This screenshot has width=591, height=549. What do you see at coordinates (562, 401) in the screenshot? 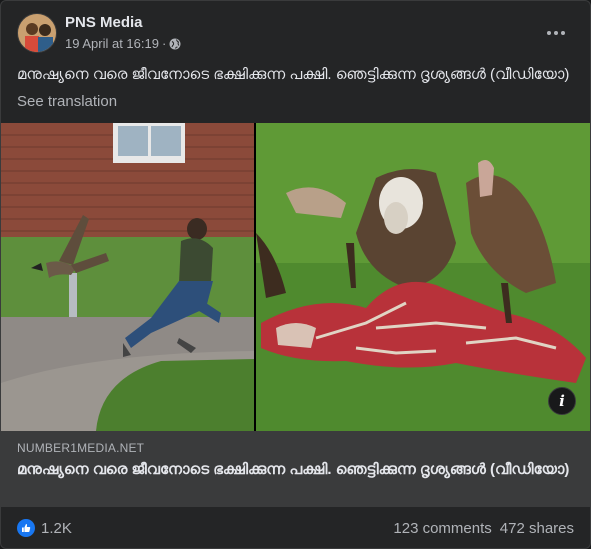
I see `info-icon: i` at bounding box center [562, 401].